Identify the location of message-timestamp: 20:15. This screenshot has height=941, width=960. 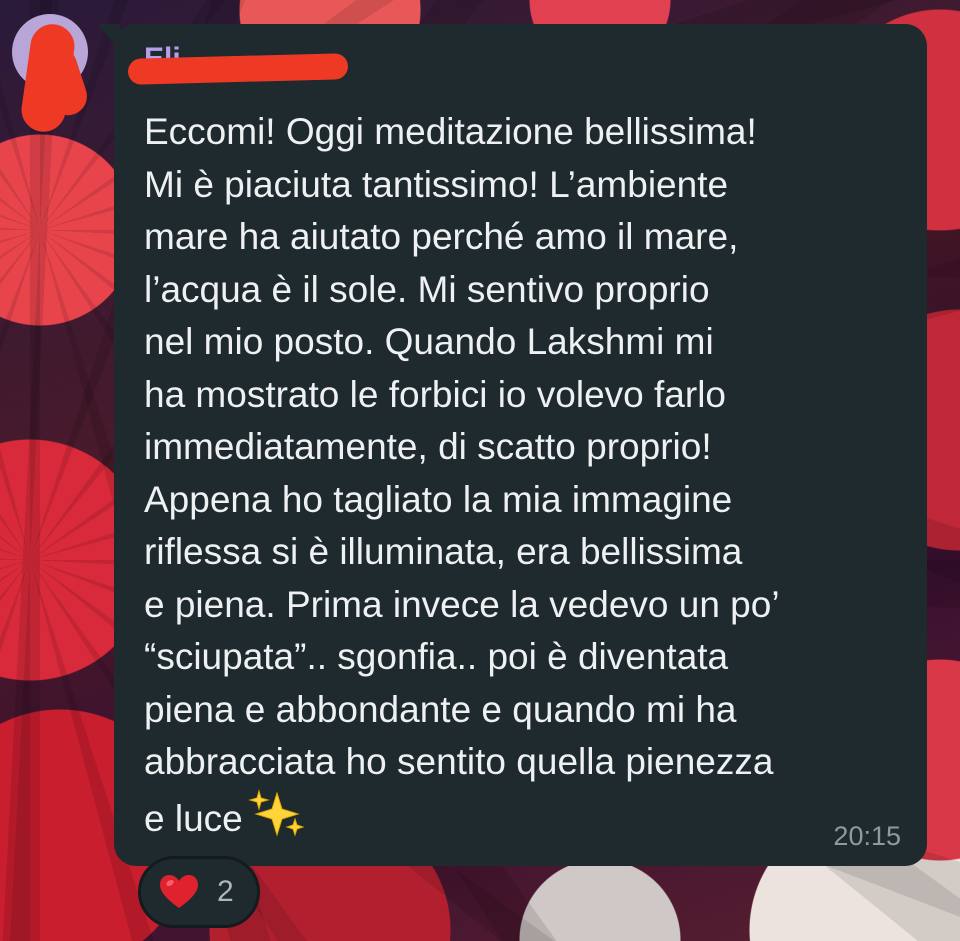
(867, 836).